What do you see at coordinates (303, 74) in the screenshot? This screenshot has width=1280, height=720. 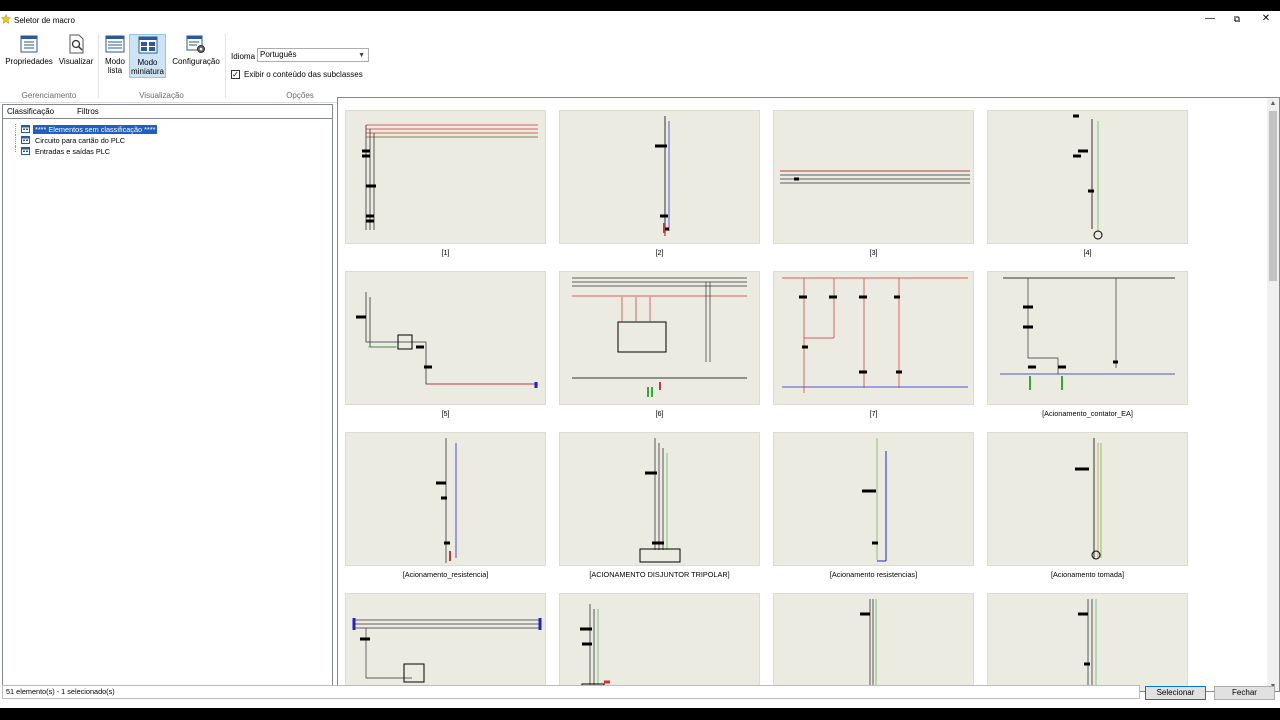 I see `subclasses-label: Exibir o conteúdo das subclasses` at bounding box center [303, 74].